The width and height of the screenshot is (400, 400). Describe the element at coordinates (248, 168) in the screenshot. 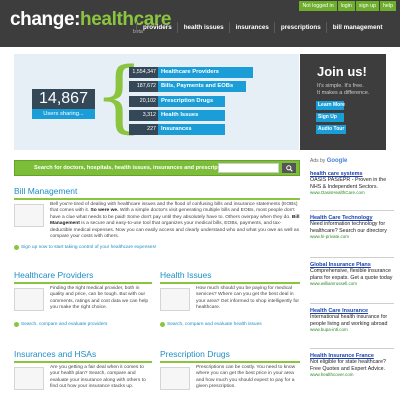

I see `search-input` at that location.